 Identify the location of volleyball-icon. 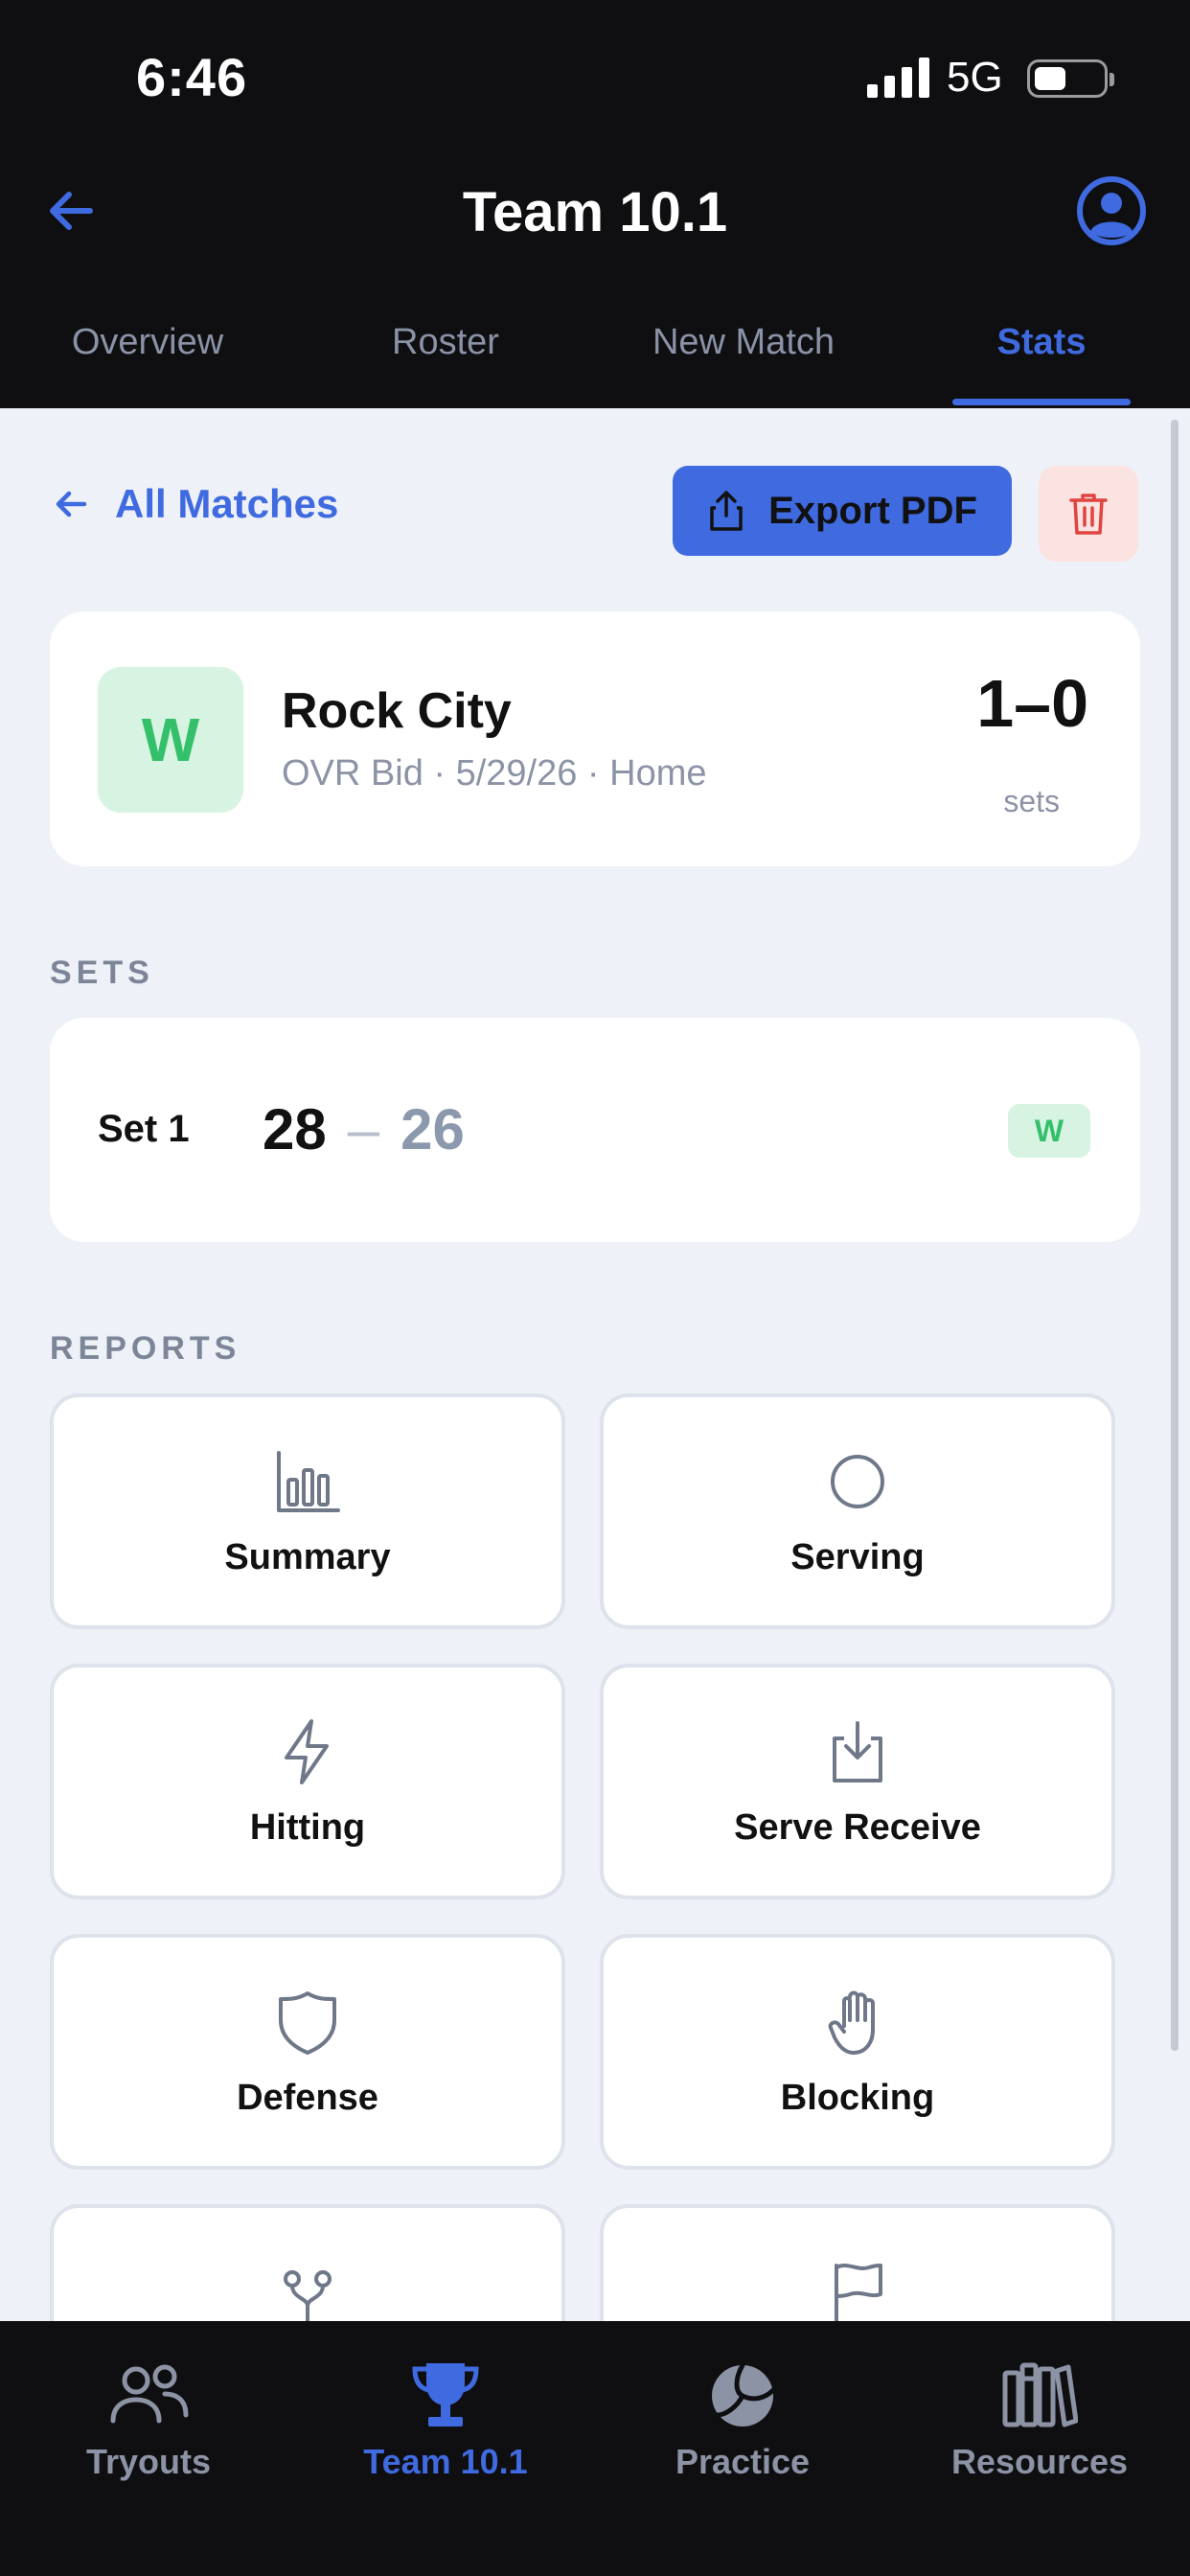
(744, 2394).